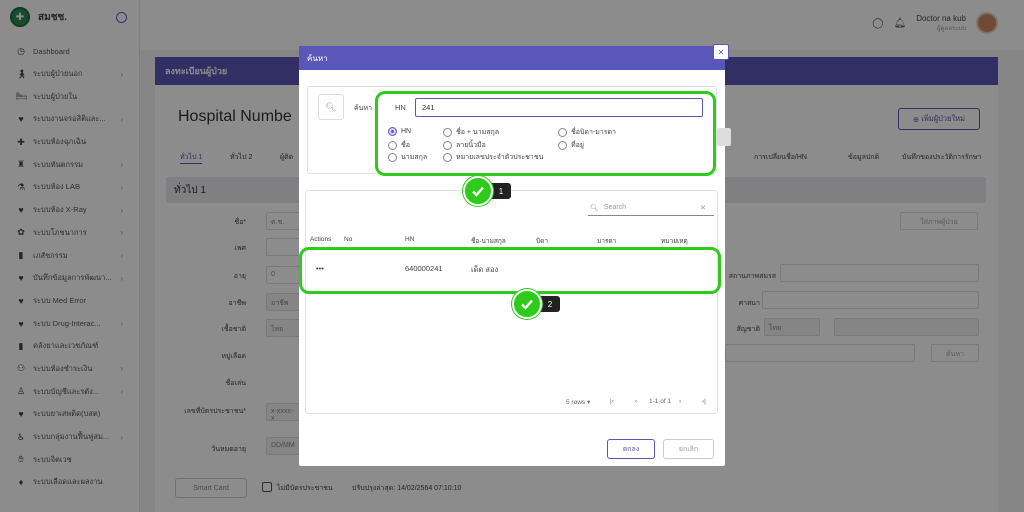 Image resolution: width=1024 pixels, height=512 pixels. Describe the element at coordinates (724, 137) in the screenshot. I see `side-toggle` at that location.